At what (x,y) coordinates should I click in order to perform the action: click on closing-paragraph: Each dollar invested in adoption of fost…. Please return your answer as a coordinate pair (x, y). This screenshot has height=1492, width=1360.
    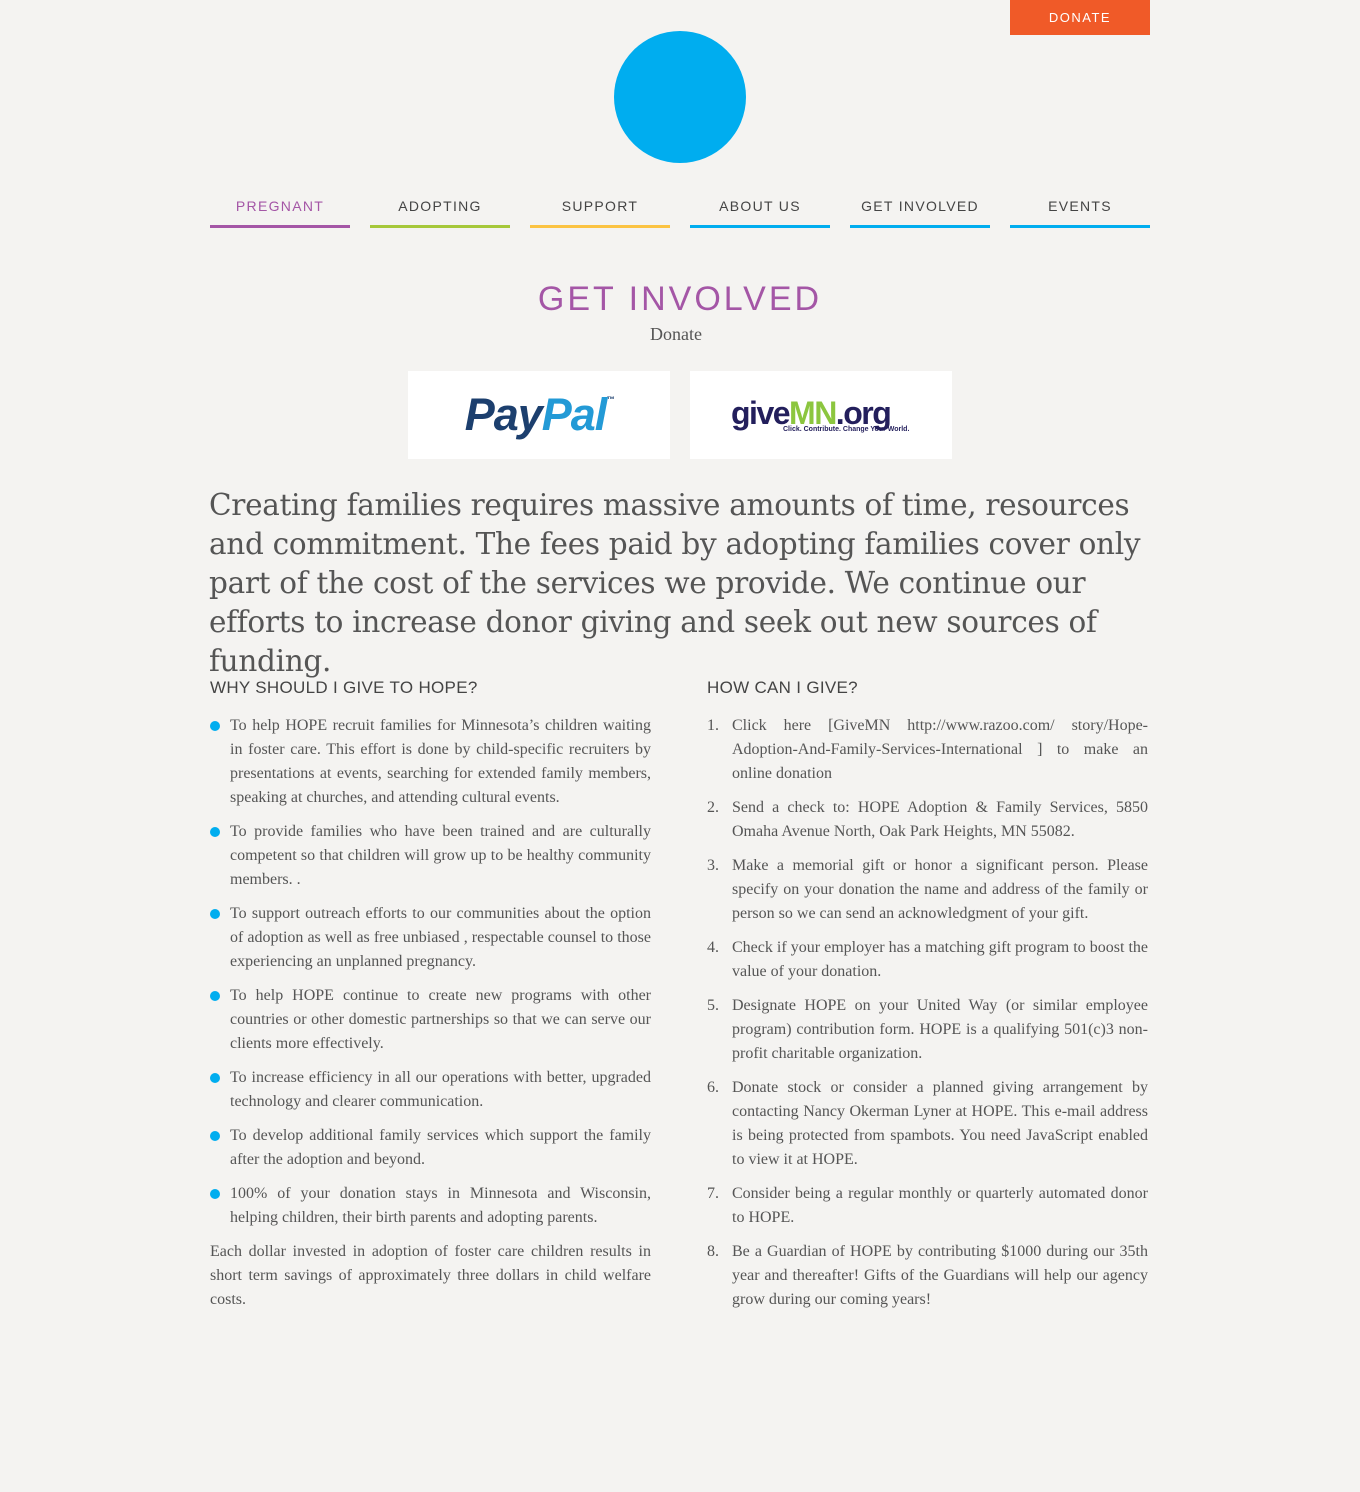
    Looking at the image, I should click on (430, 1275).